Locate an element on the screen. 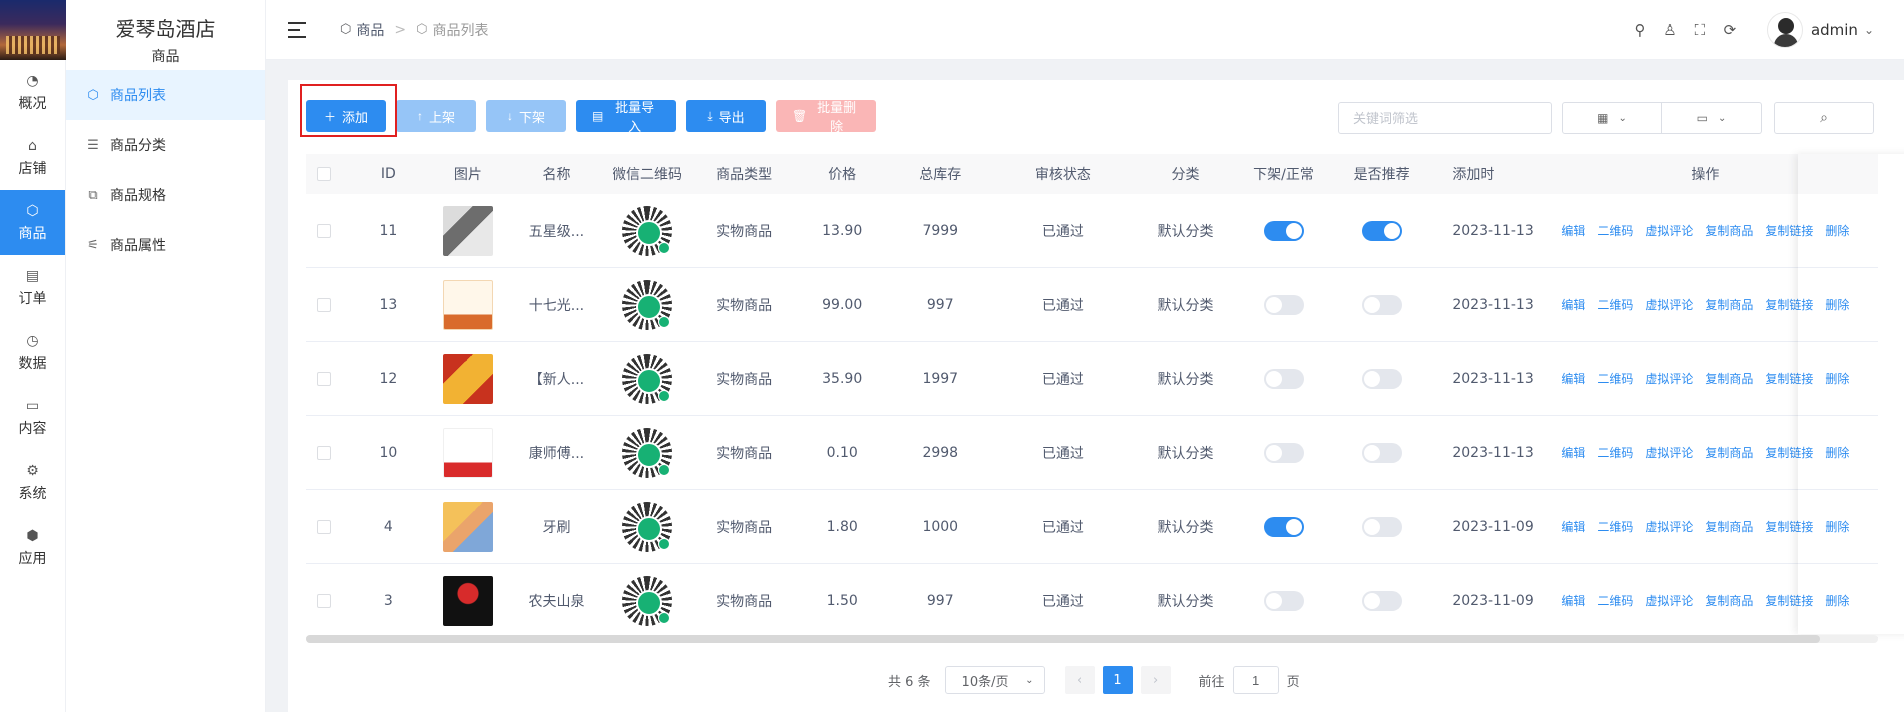 This screenshot has width=1904, height=712. goto-page-input is located at coordinates (1255, 680).